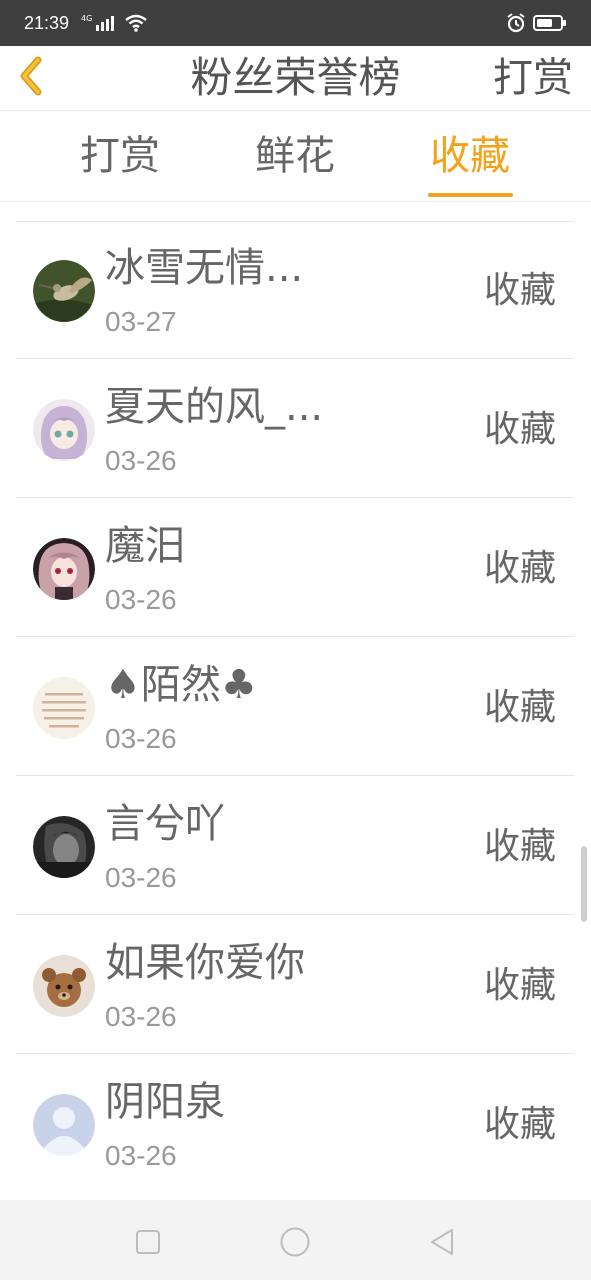 The width and height of the screenshot is (591, 1280). What do you see at coordinates (516, 25) in the screenshot?
I see `alarm-icon` at bounding box center [516, 25].